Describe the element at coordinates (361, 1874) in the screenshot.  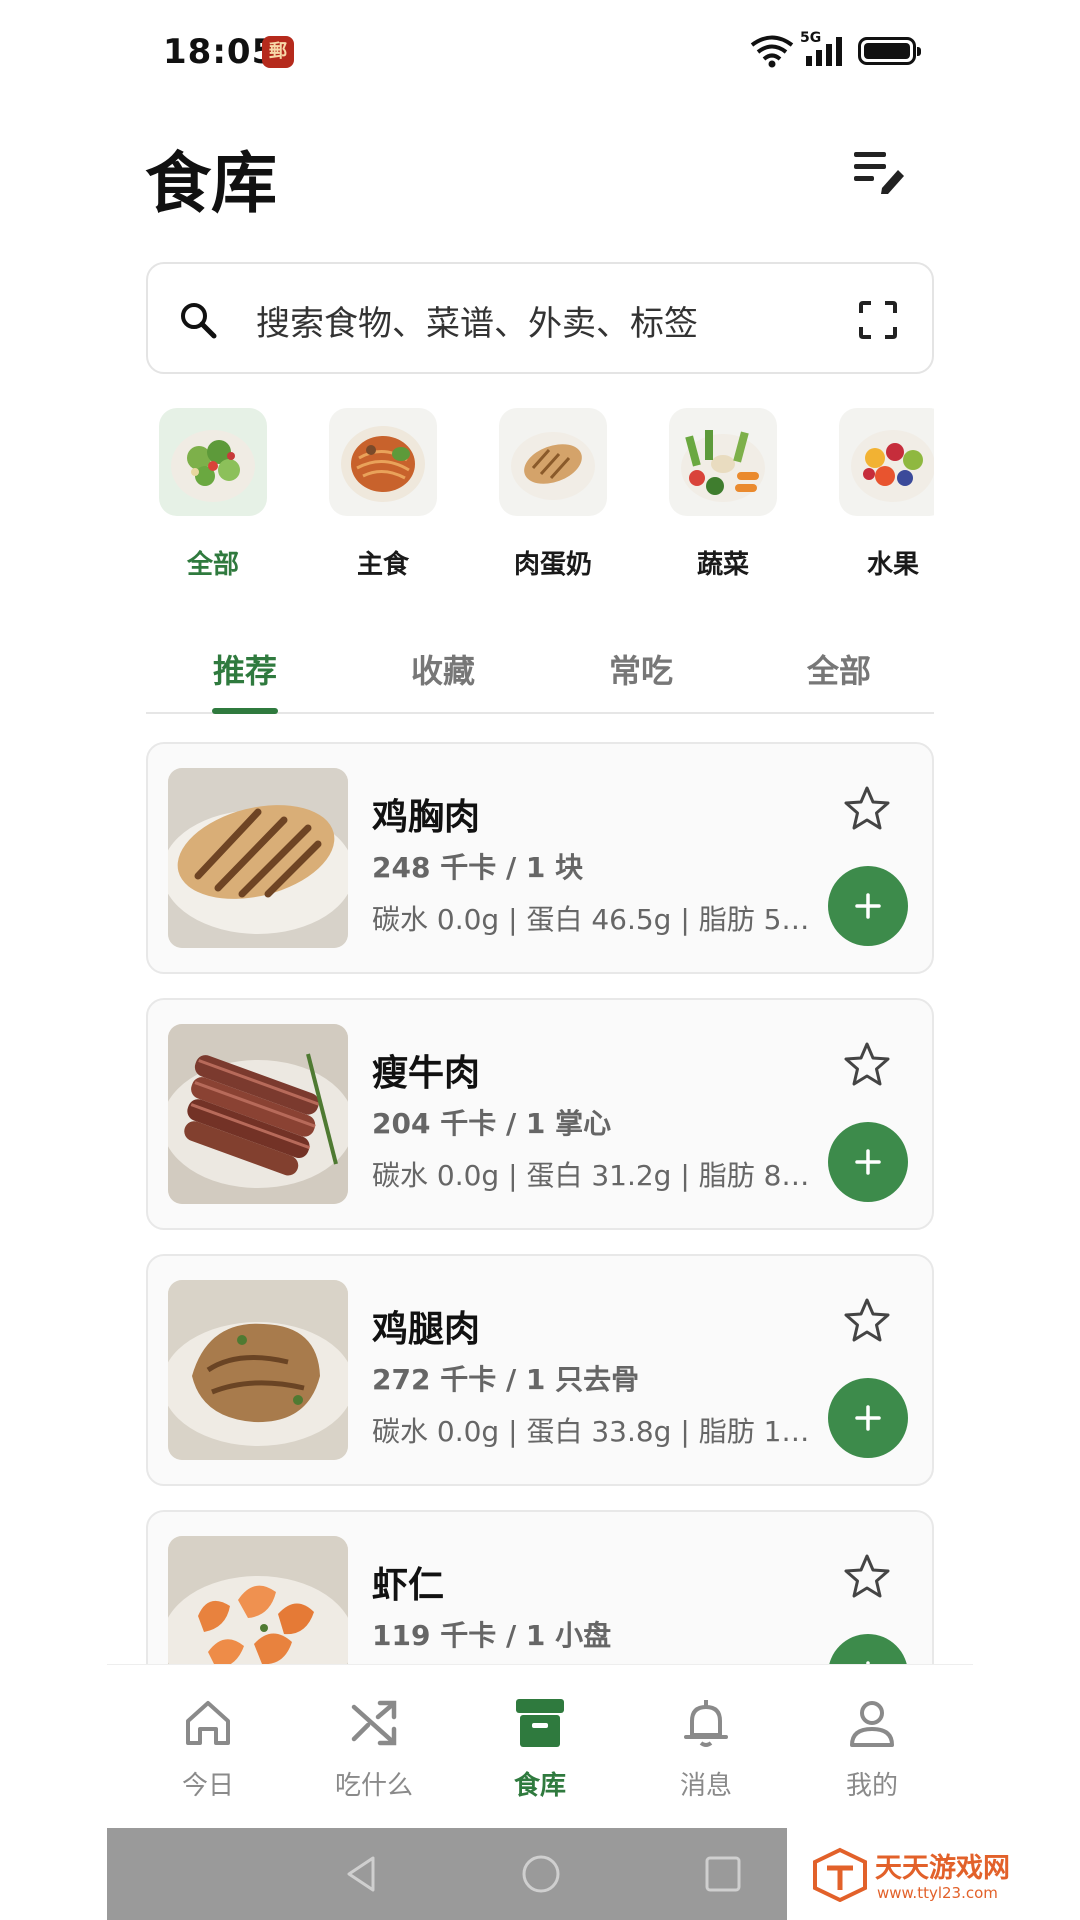
I see `back-icon` at that location.